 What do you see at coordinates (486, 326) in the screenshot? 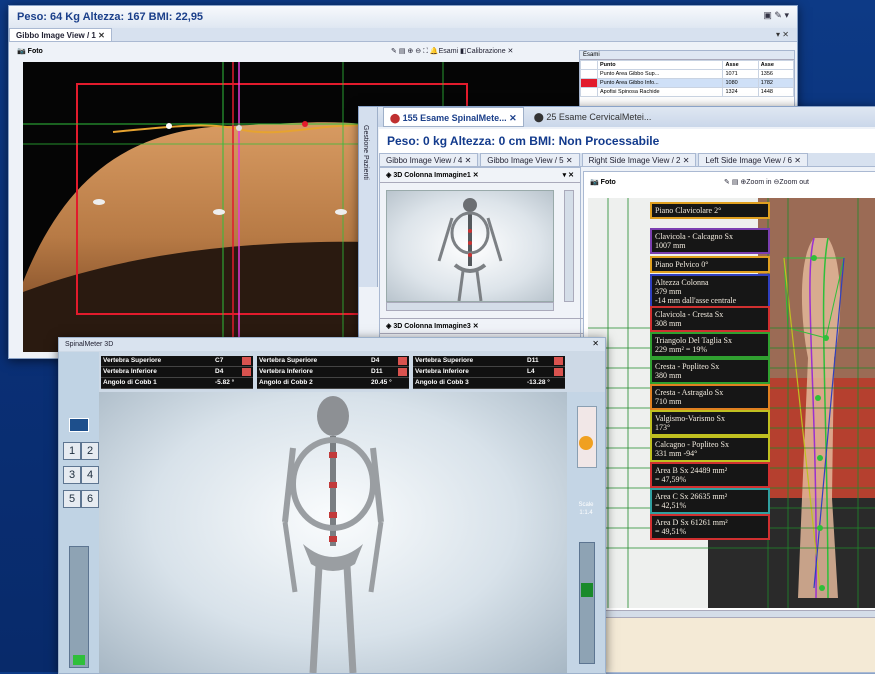
I see `panel-title: ◈ 3D Colonna Immagine3 ✕` at bounding box center [486, 326].